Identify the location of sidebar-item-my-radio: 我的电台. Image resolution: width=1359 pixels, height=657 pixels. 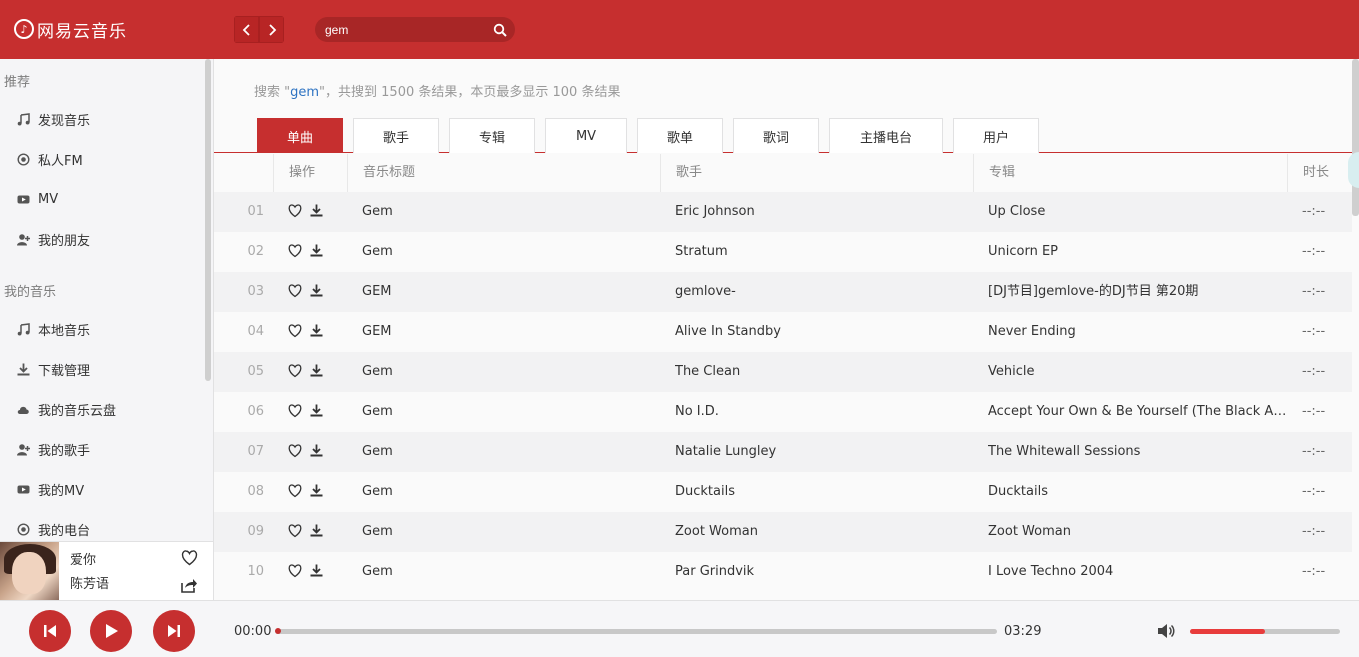
(102, 525).